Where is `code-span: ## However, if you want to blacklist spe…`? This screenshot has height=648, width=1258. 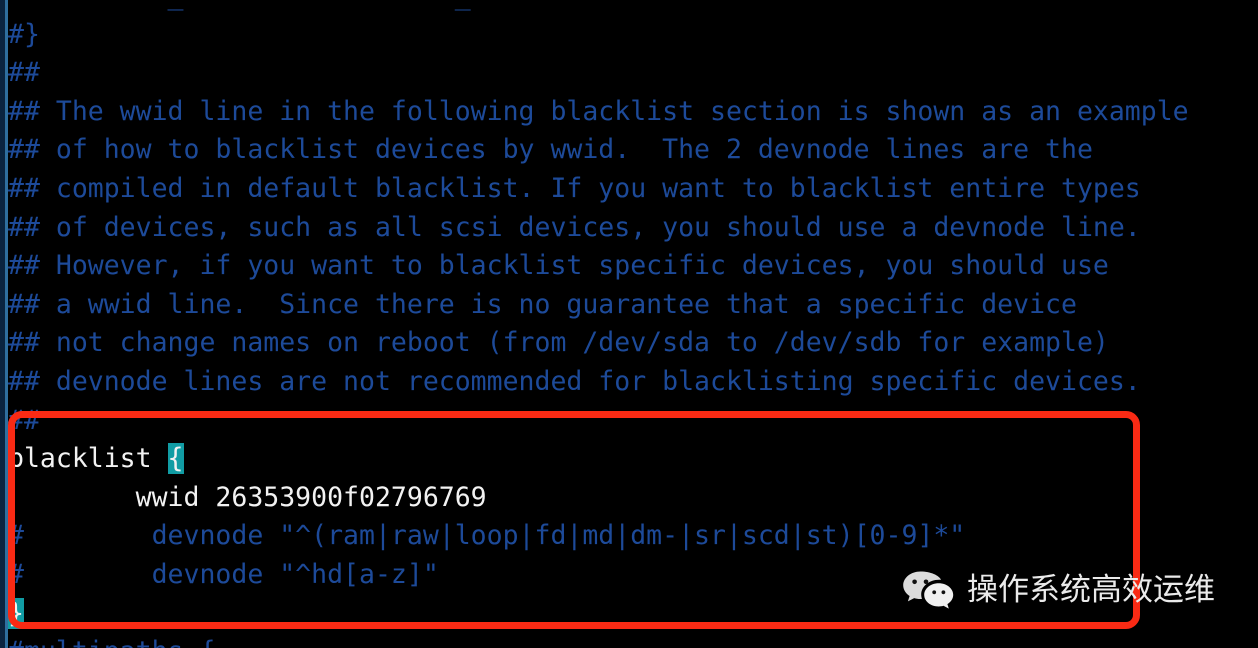
code-span: ## However, if you want to blacklist spe… is located at coordinates (558, 266).